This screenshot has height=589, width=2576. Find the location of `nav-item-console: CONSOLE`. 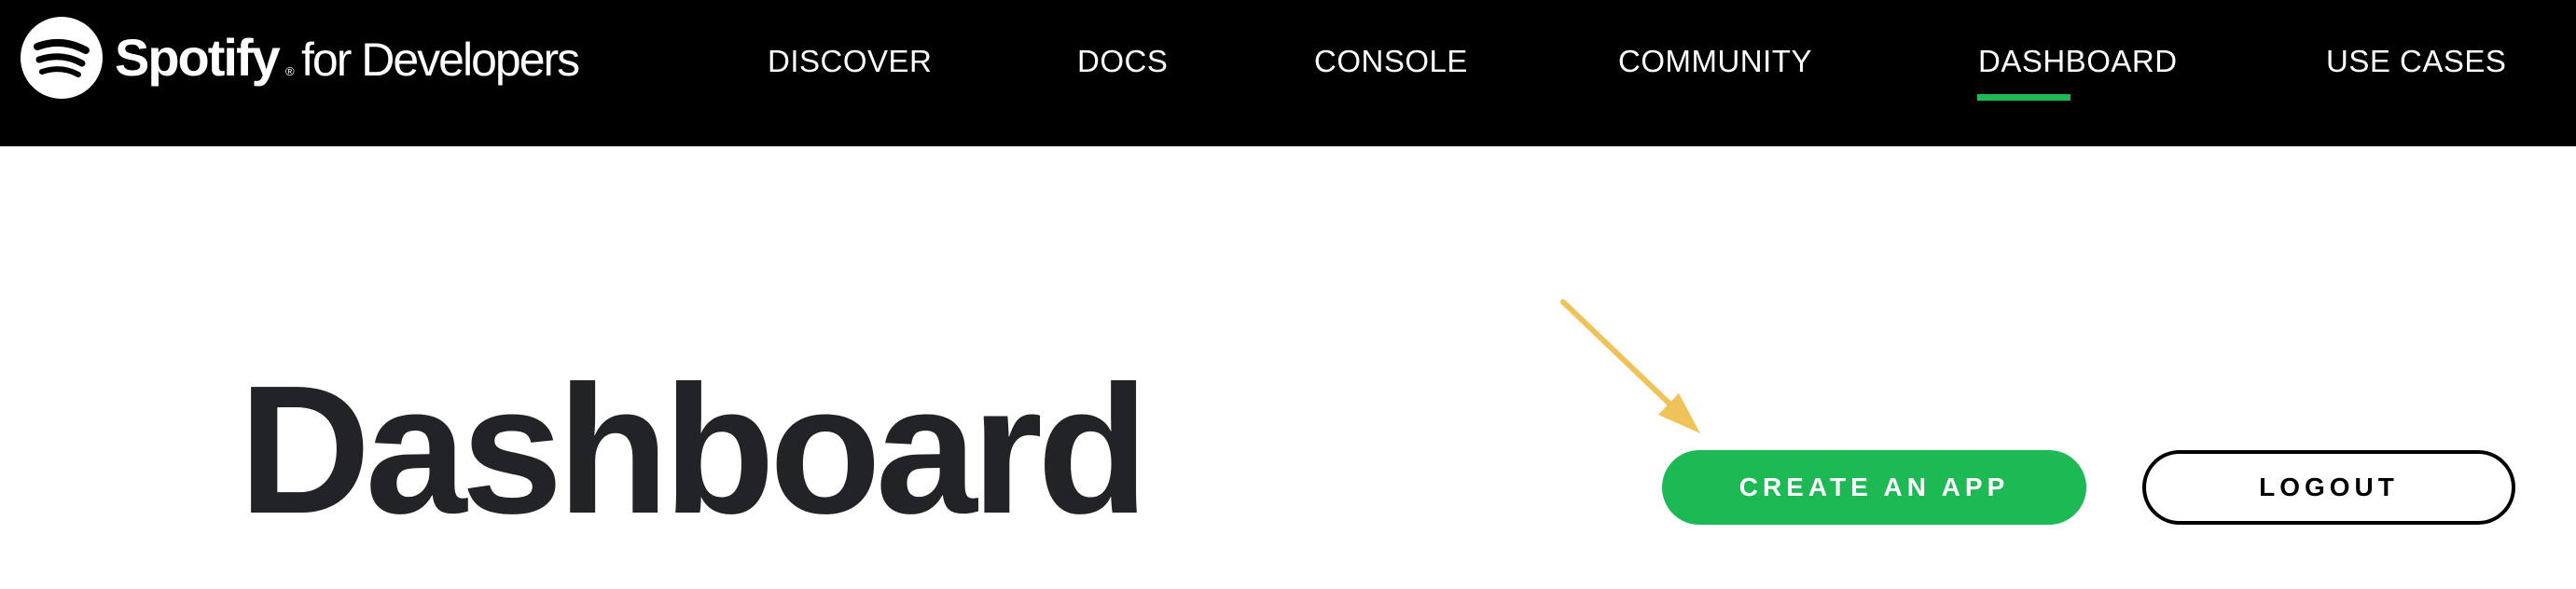

nav-item-console: CONSOLE is located at coordinates (1391, 61).